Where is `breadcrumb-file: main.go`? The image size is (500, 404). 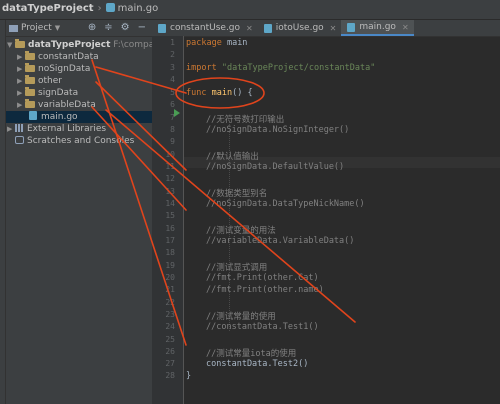
breadcrumb-file: main.go is located at coordinates (132, 8).